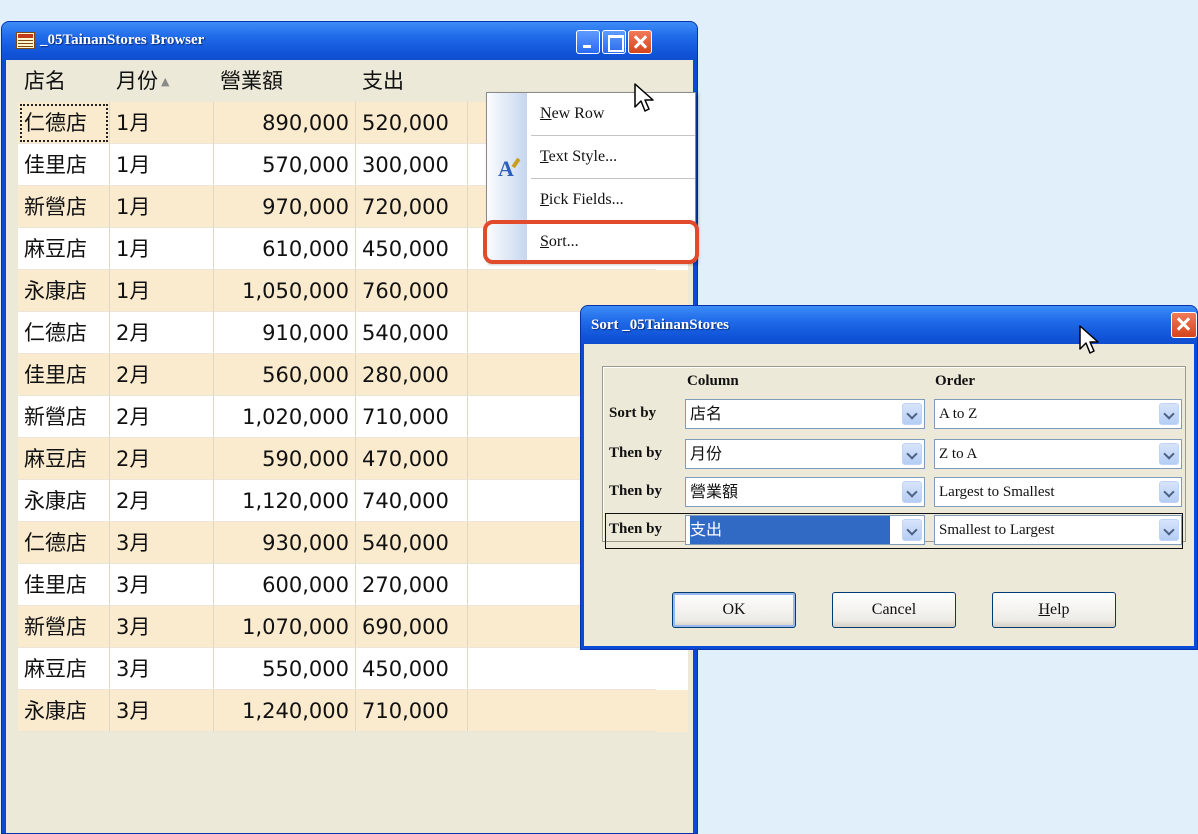 The height and width of the screenshot is (834, 1198). Describe the element at coordinates (1058, 492) in the screenshot. I see `then-by-2-order-select: Largest to Smallest` at that location.